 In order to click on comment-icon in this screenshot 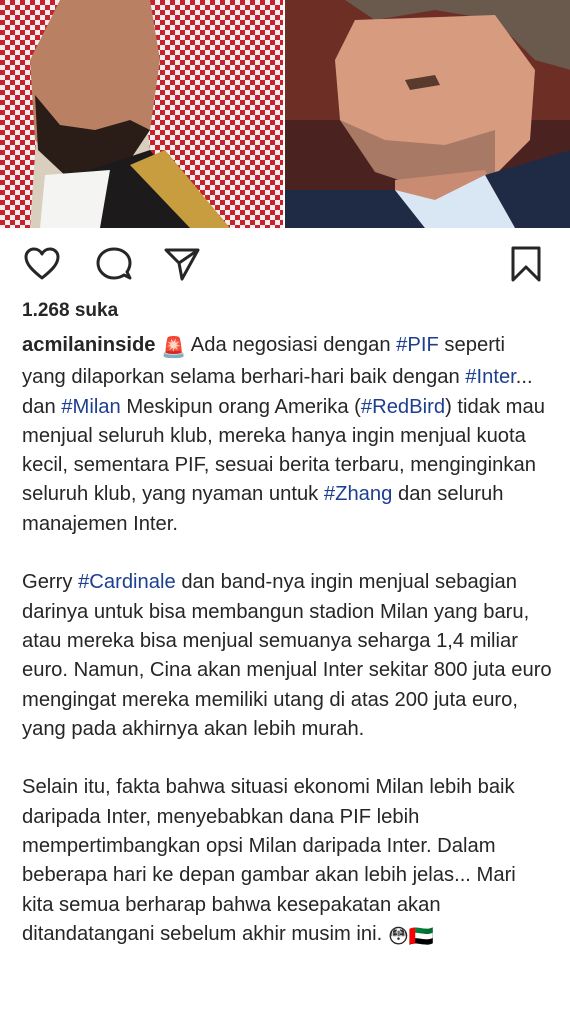, I will do `click(114, 263)`.